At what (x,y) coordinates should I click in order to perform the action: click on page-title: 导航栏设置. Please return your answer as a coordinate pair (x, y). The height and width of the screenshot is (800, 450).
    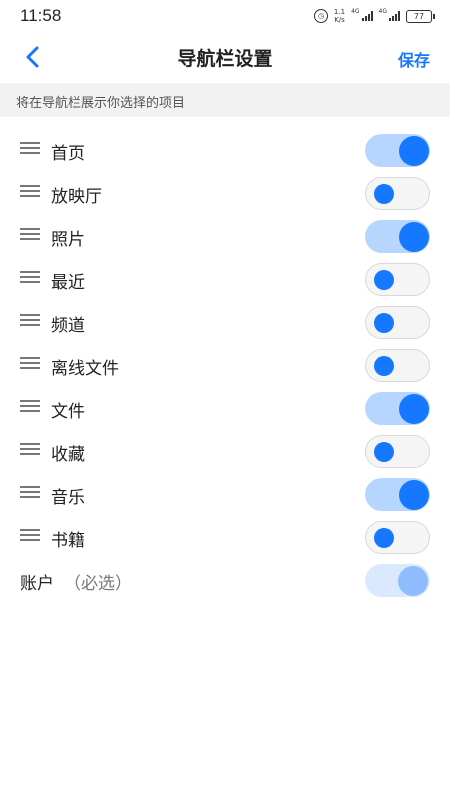
    Looking at the image, I should click on (225, 59).